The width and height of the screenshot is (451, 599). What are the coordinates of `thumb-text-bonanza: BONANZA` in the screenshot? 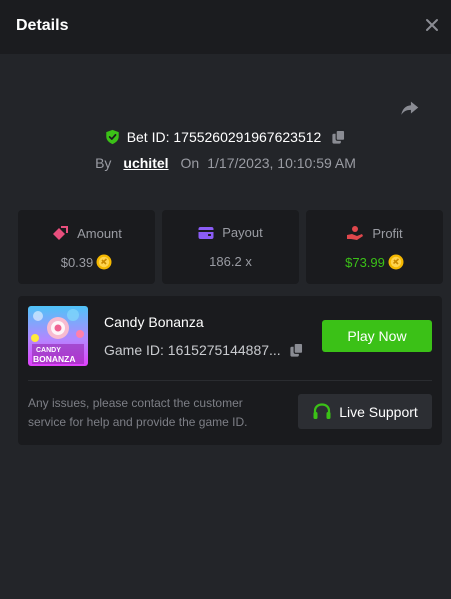 It's located at (54, 359).